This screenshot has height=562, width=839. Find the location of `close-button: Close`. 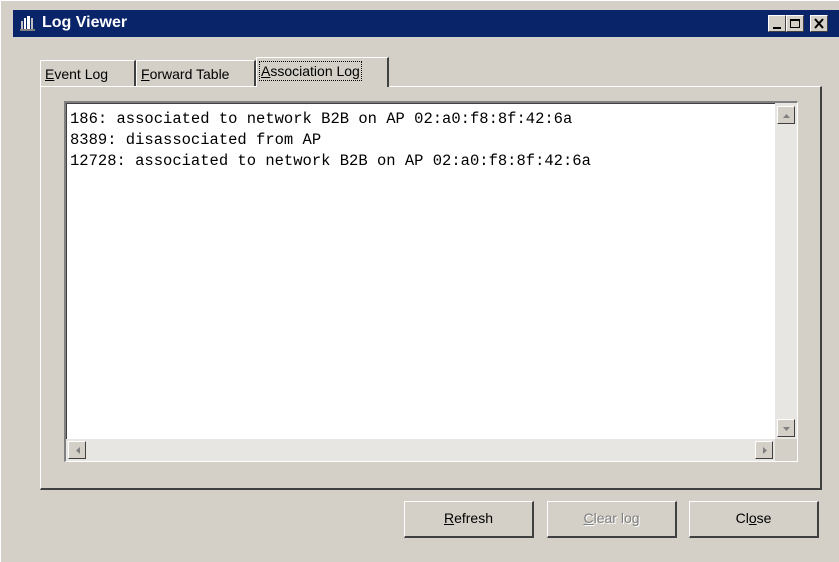

close-button: Close is located at coordinates (754, 519).